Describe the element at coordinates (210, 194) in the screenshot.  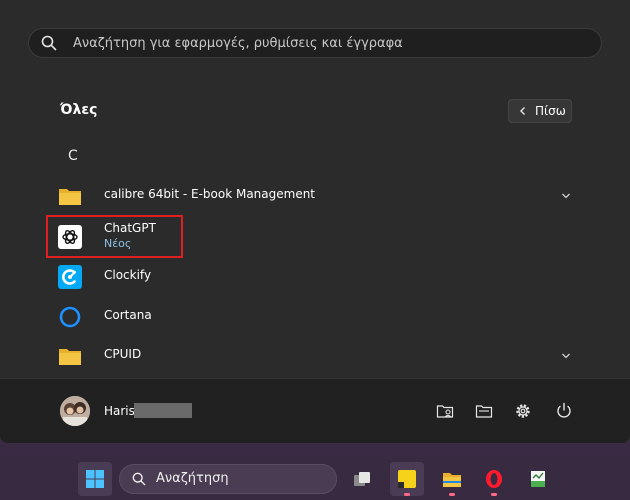
I see `app-label: calibre 64bit - E-book Management` at that location.